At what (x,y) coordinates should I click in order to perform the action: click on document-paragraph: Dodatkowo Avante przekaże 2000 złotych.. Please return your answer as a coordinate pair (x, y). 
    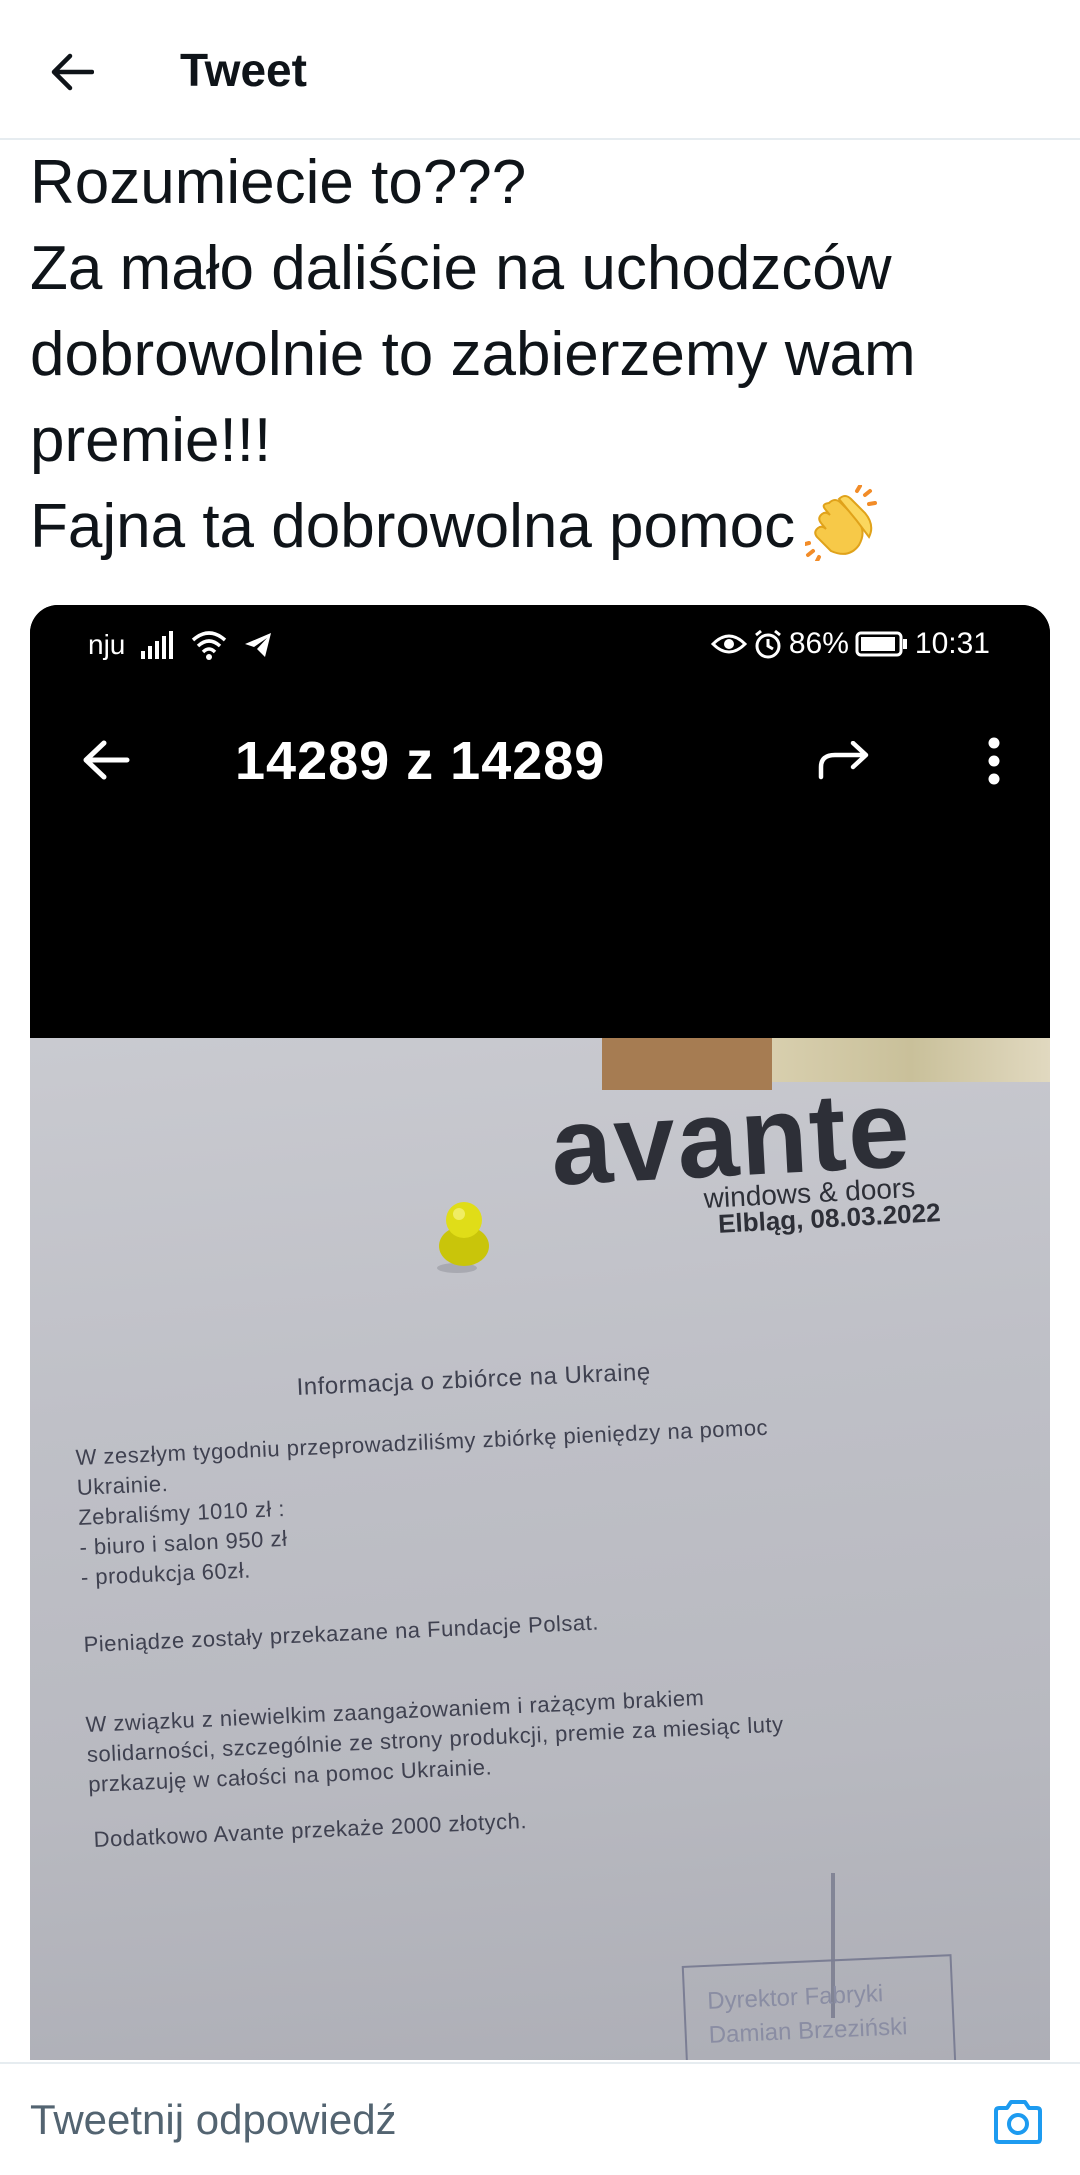
    Looking at the image, I should click on (310, 1830).